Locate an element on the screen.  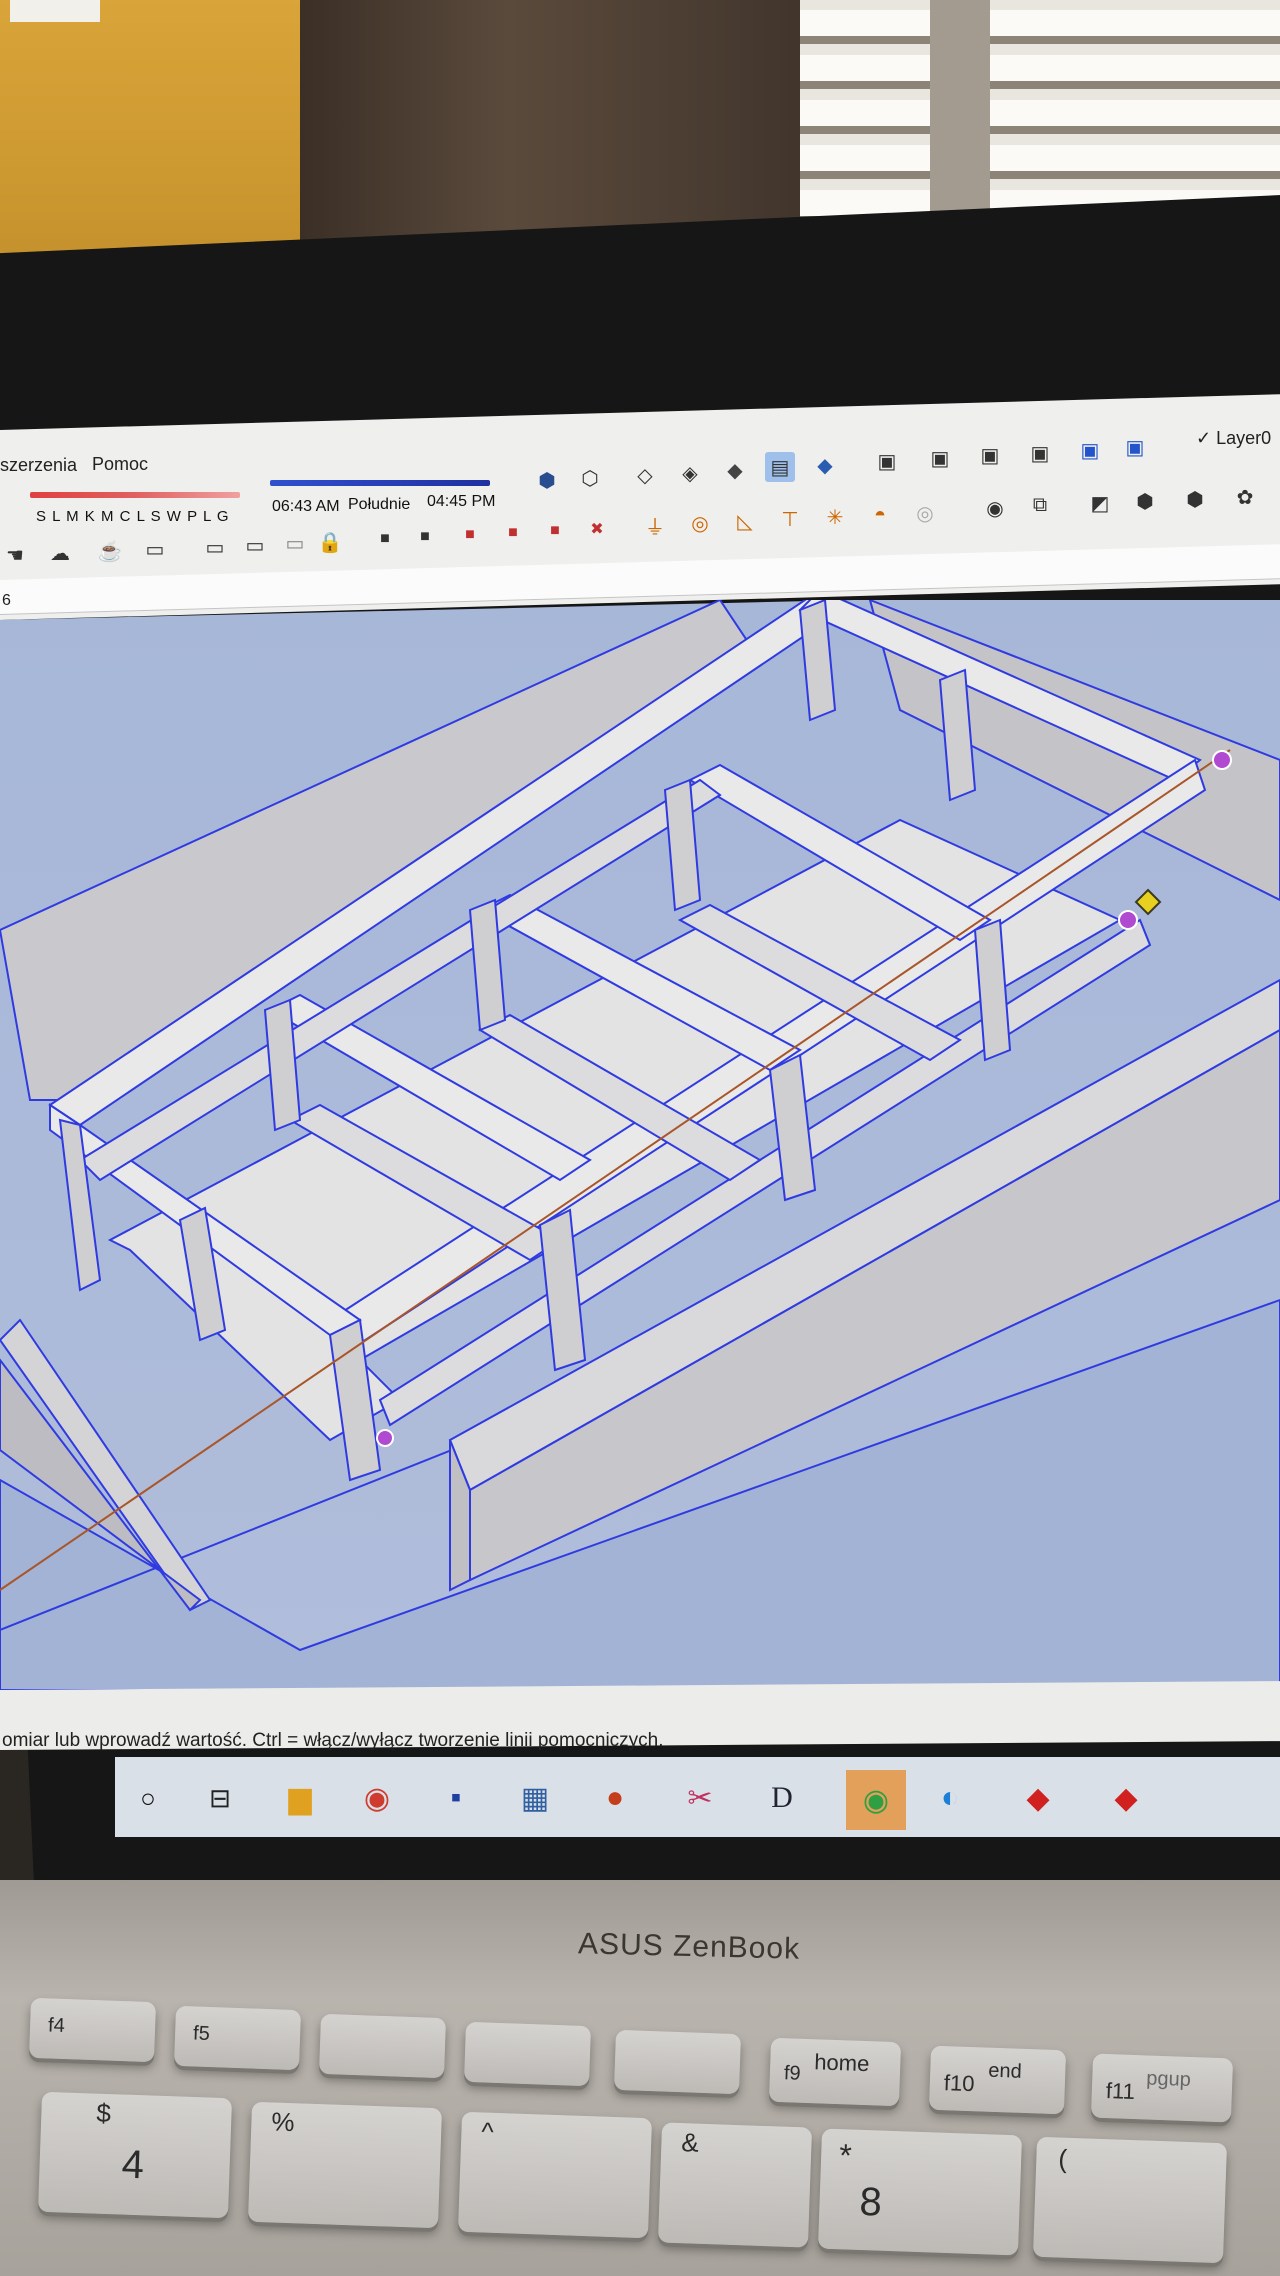
key-label: * is located at coordinates (845, 2155).